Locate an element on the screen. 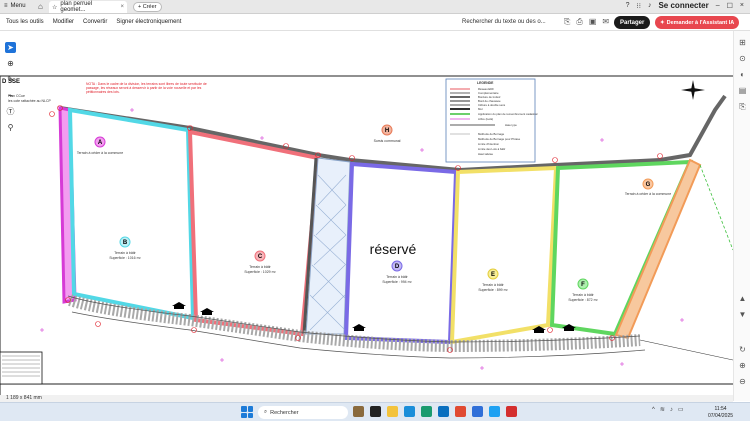 This screenshot has width=750, height=421. text-tool-icon: Ⓣ is located at coordinates (10, 111).